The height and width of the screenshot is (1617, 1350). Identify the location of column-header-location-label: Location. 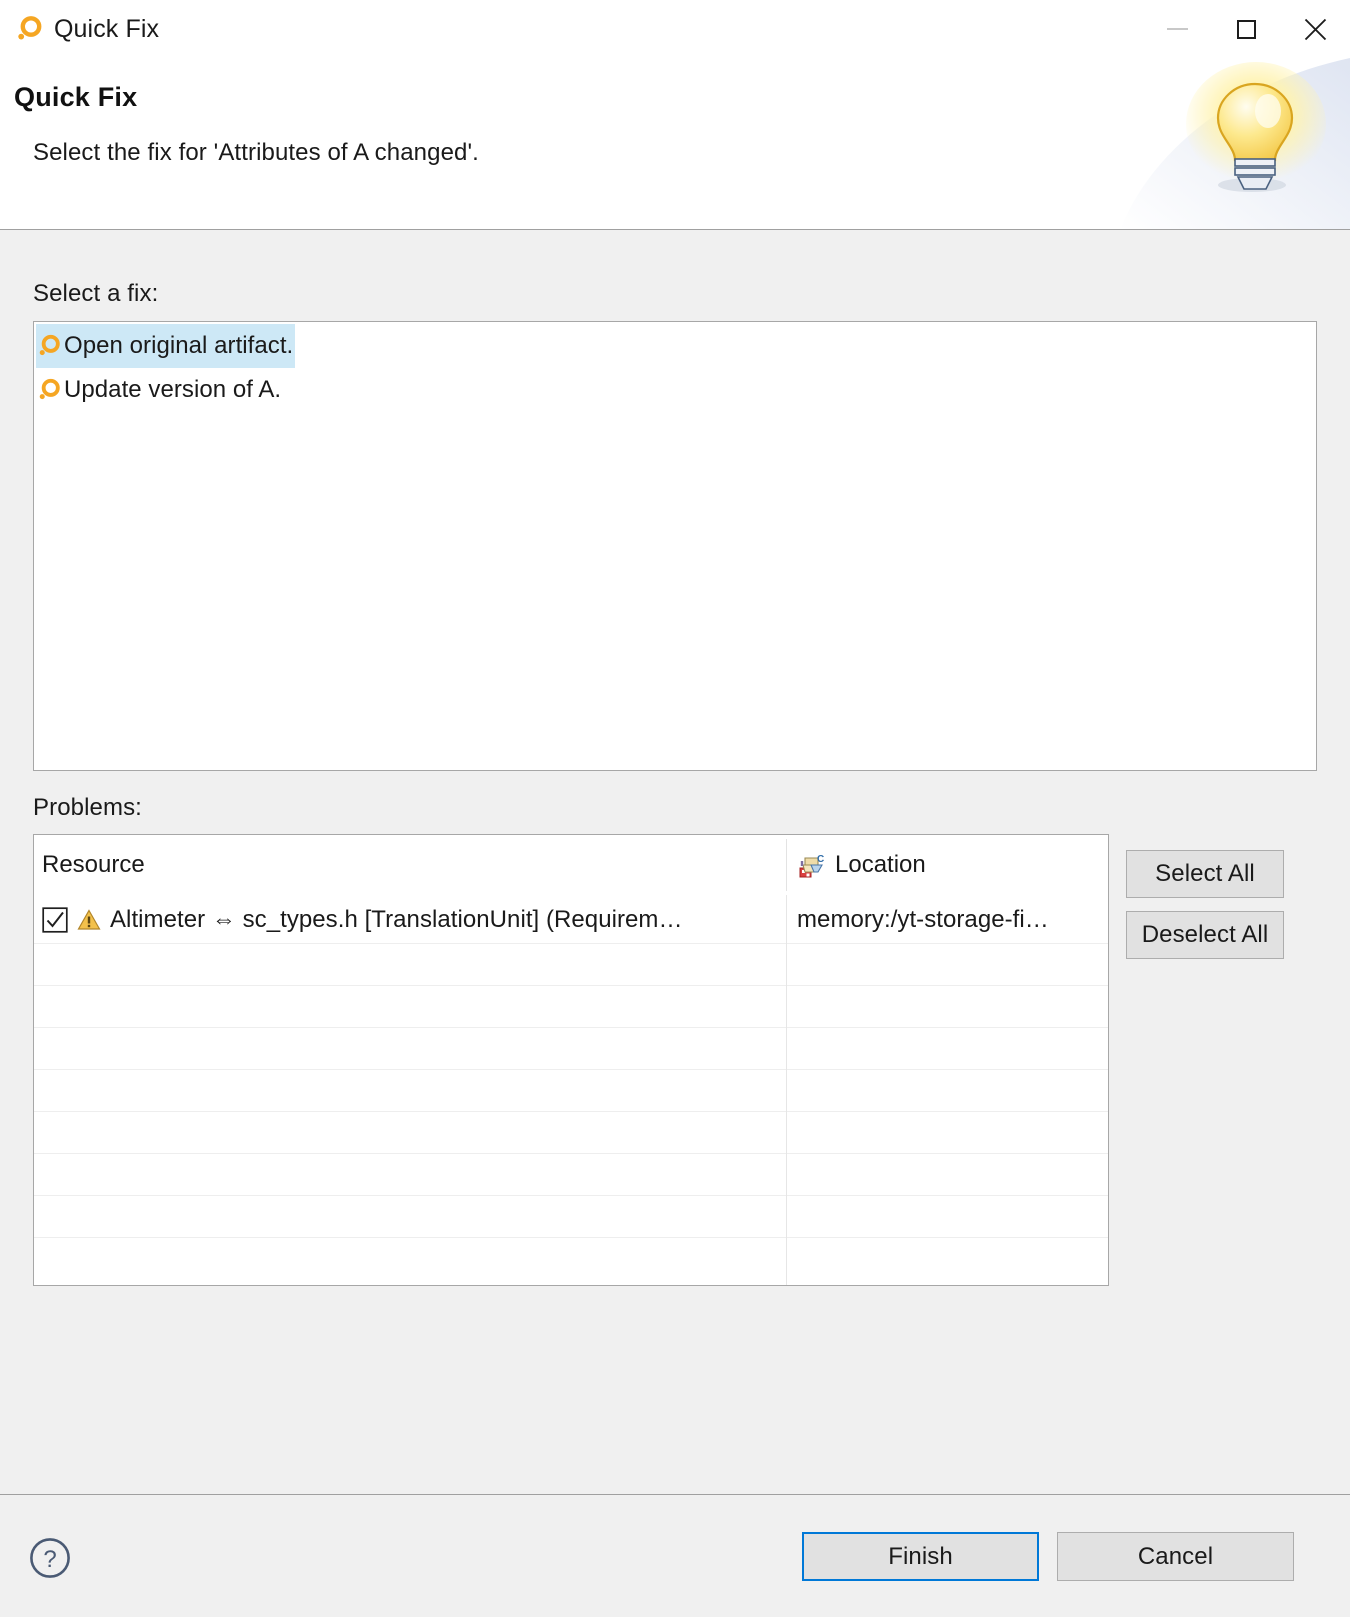
(880, 864).